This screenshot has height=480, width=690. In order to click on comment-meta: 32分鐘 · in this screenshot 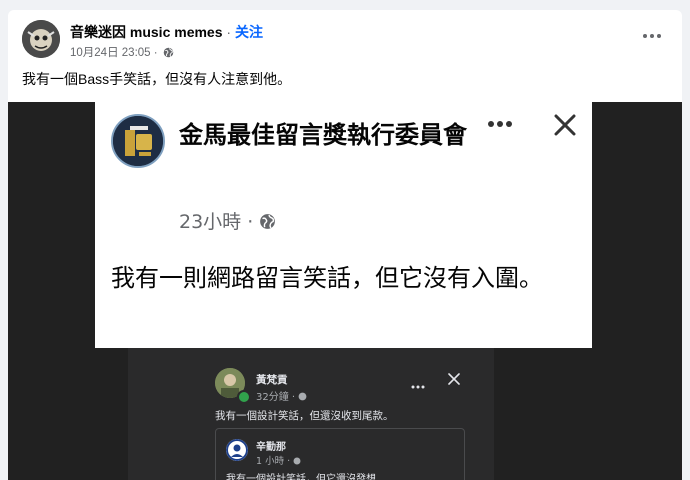, I will do `click(281, 395)`.